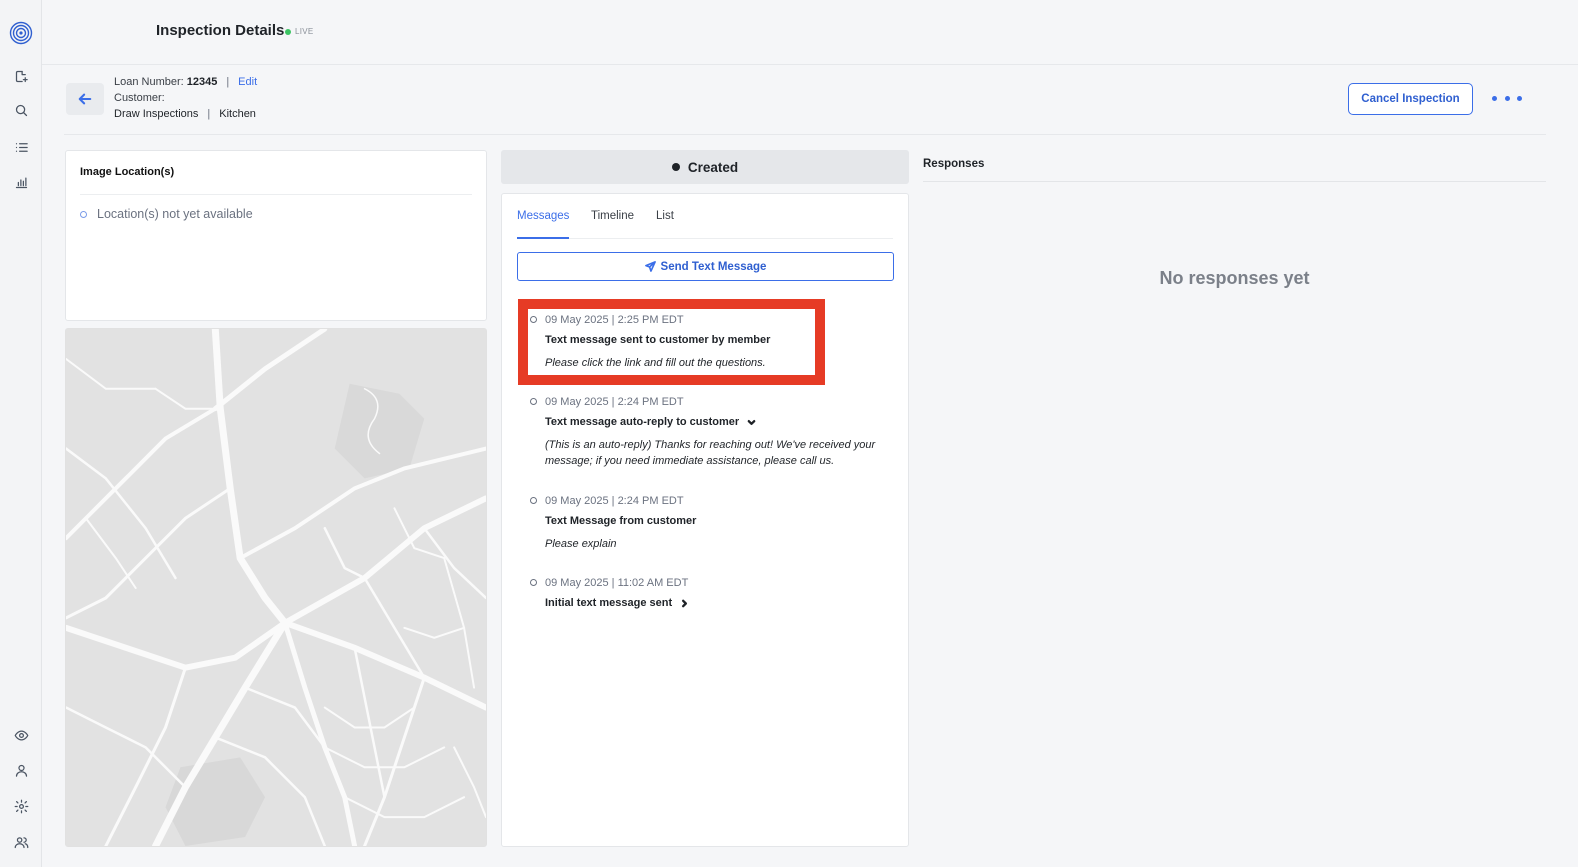  I want to click on message-body: Please explain, so click(581, 544).